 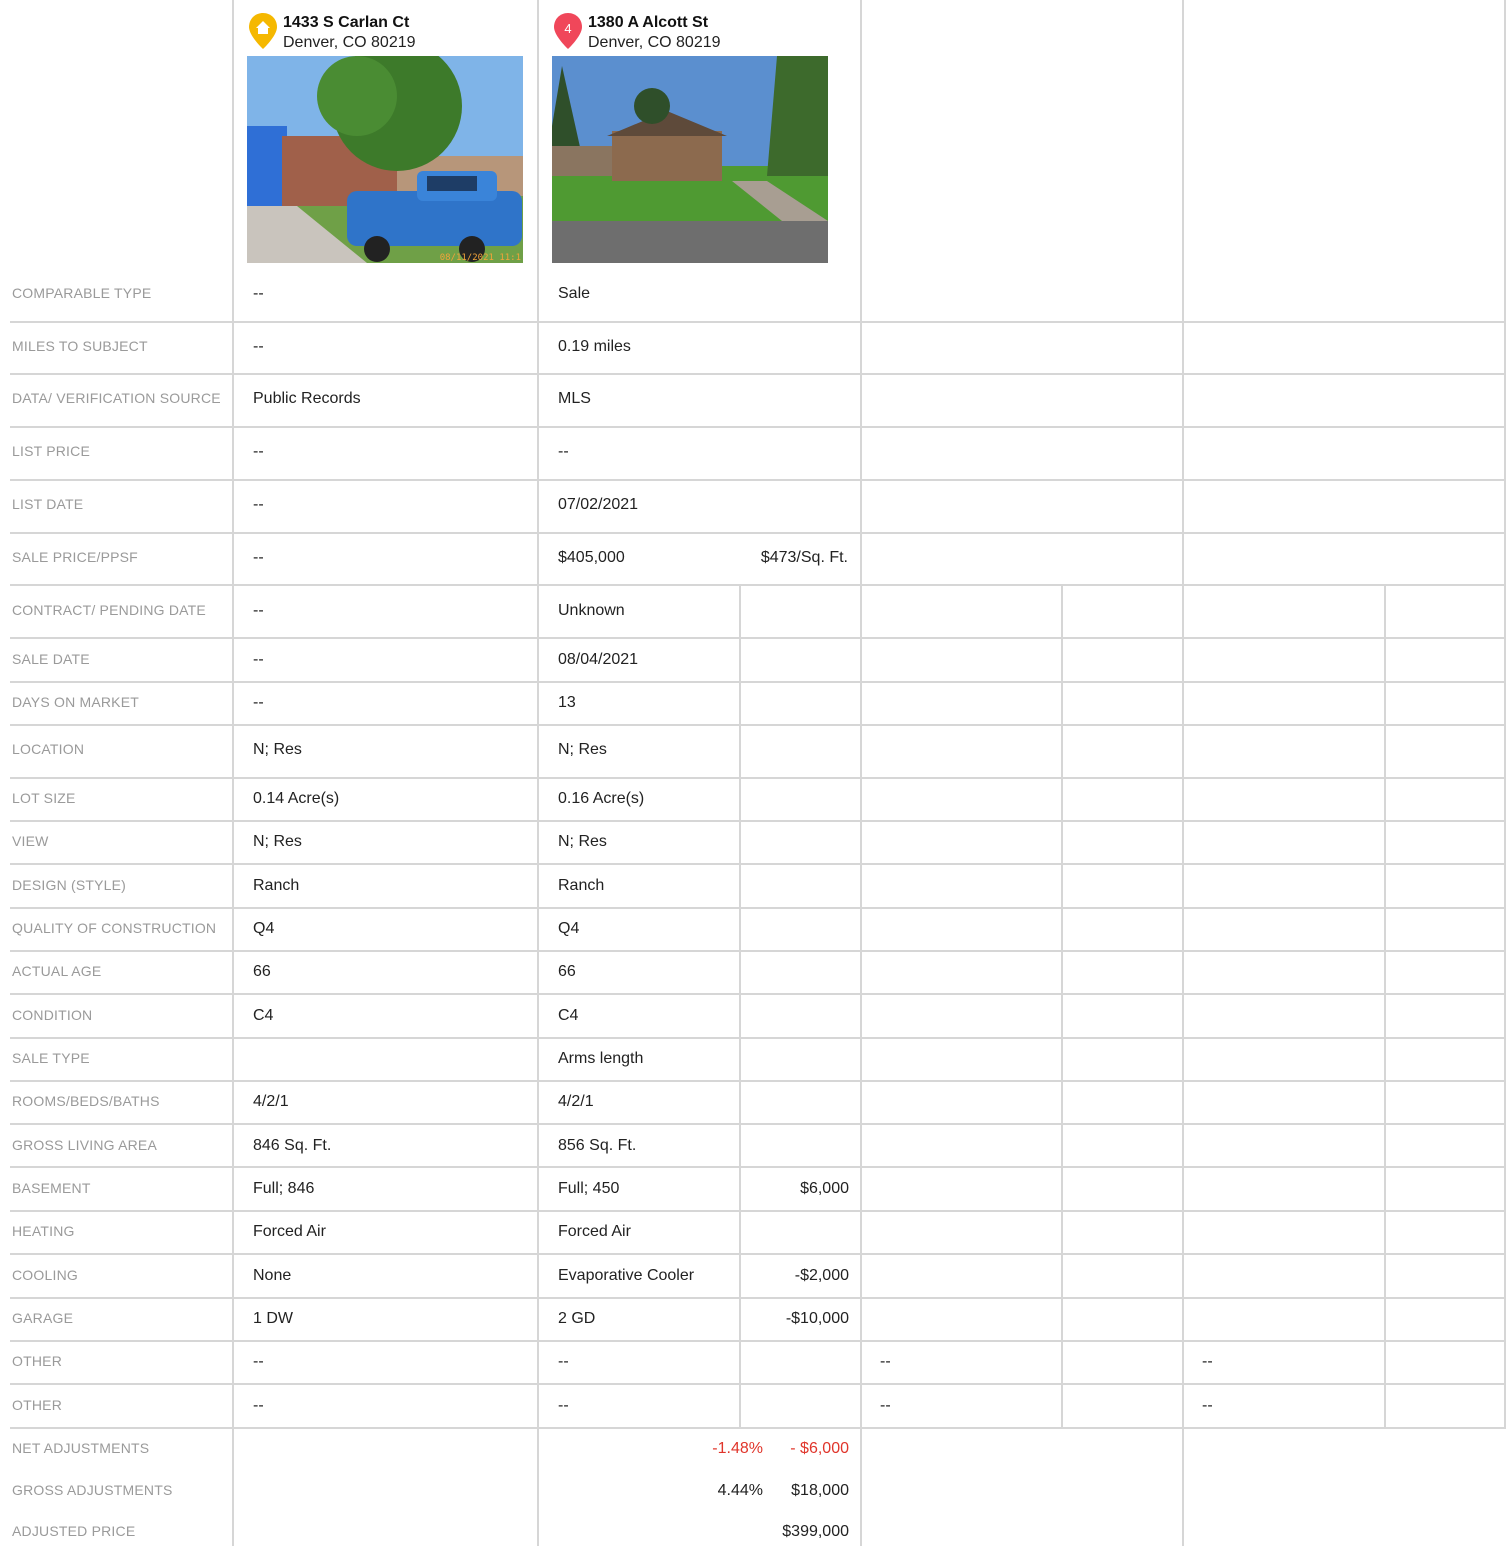 I want to click on comp-value: Q4, so click(x=569, y=928).